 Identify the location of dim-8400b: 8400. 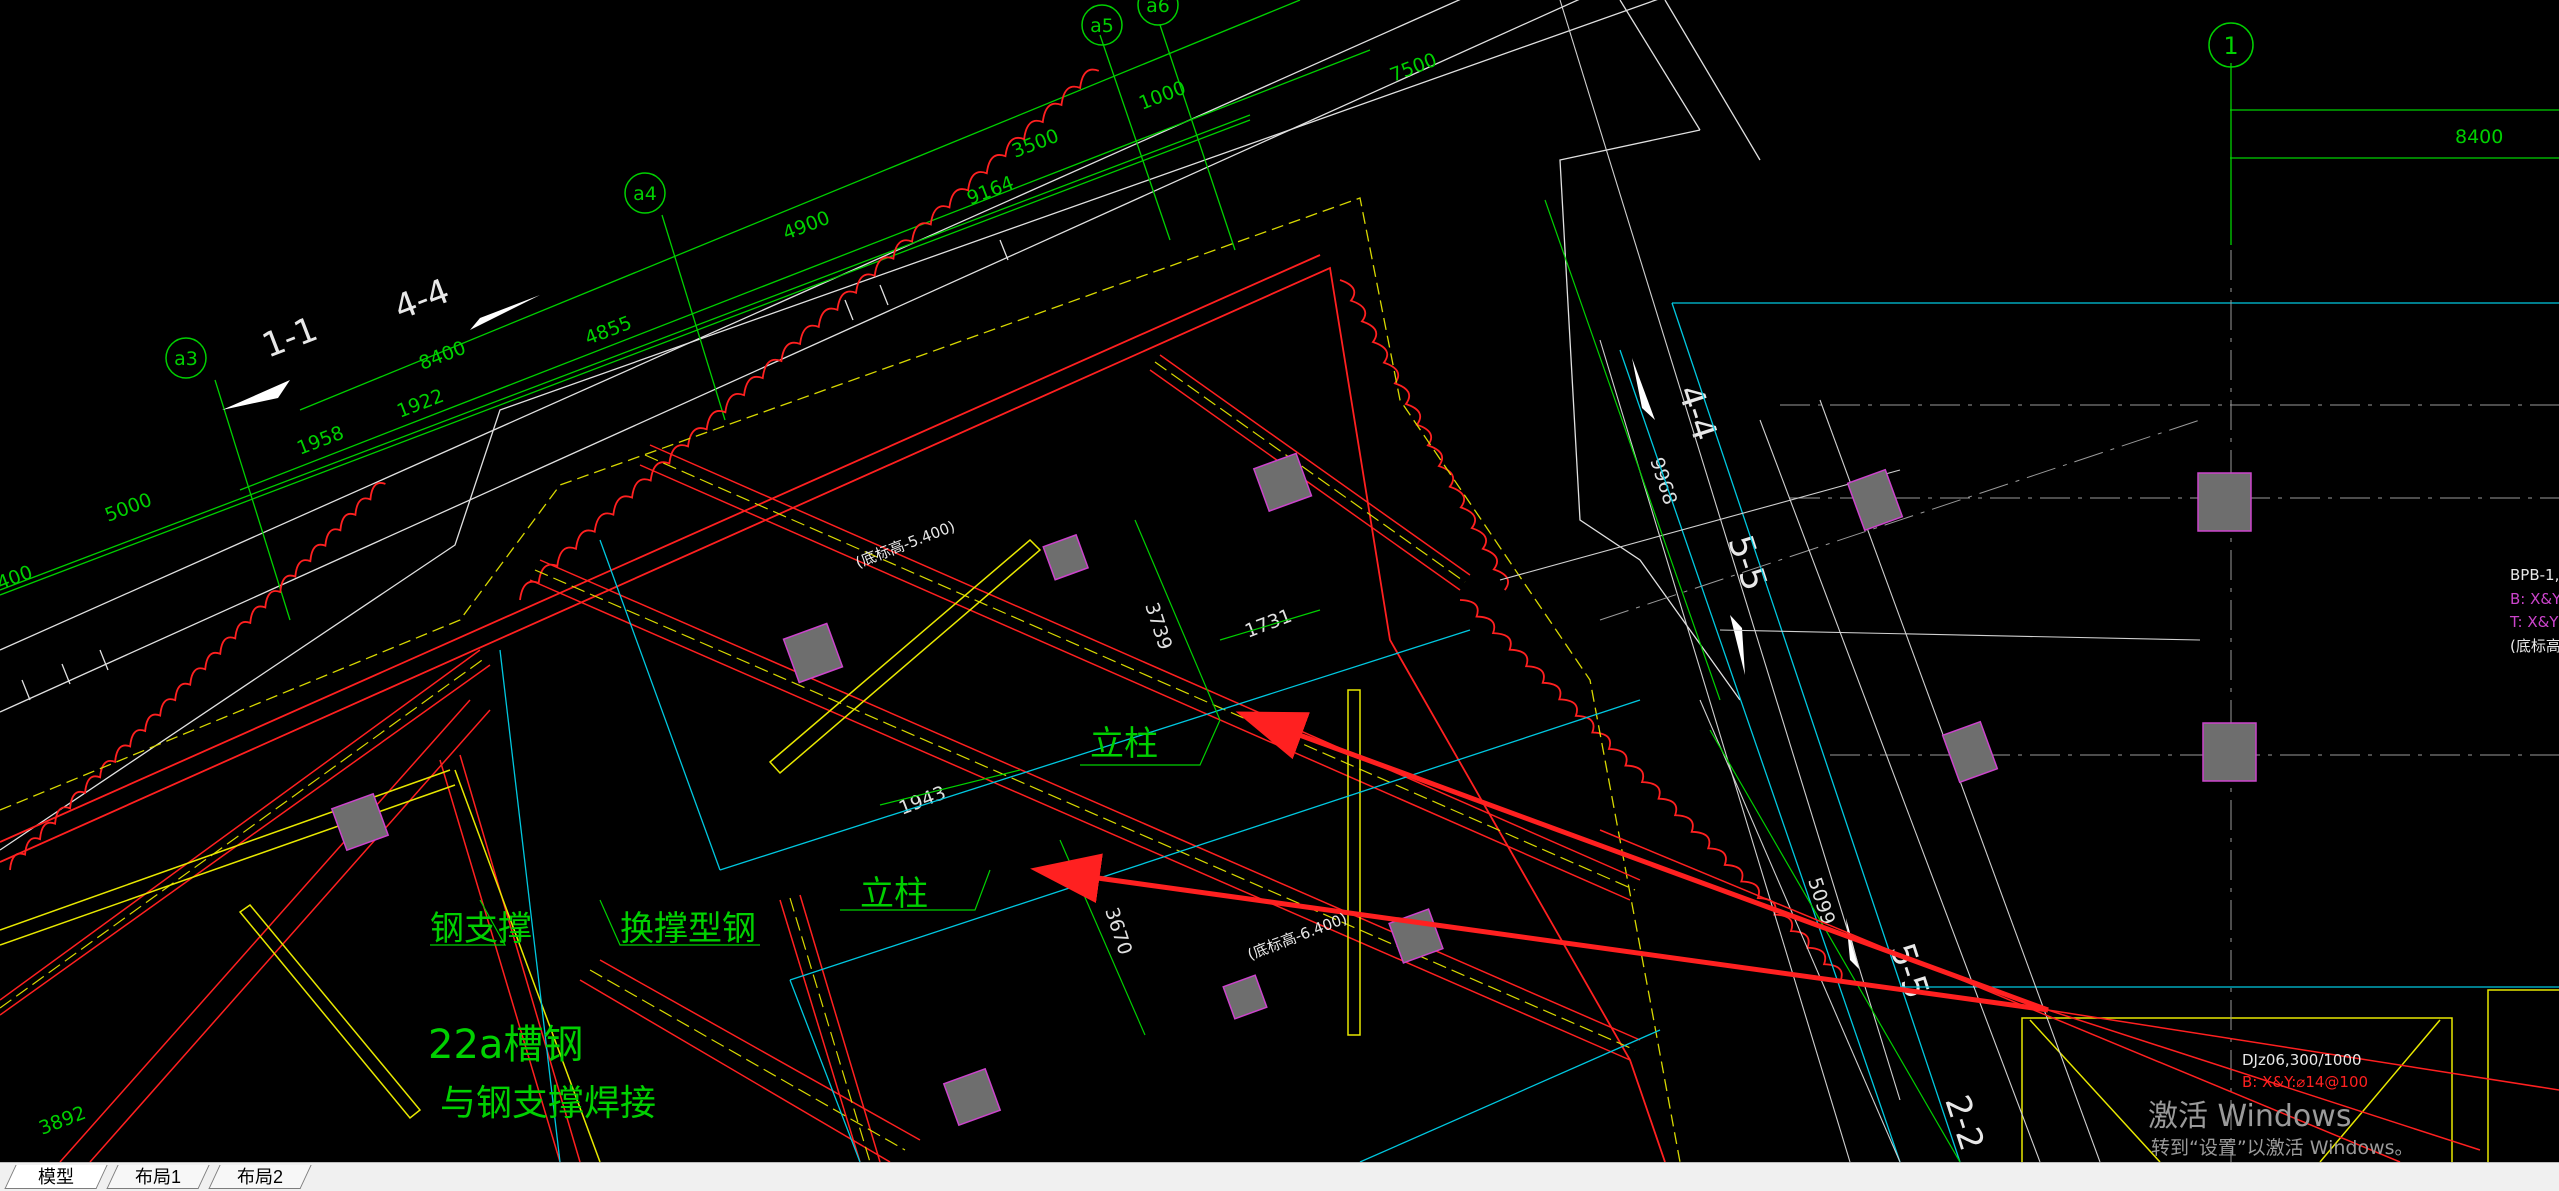
(2479, 137).